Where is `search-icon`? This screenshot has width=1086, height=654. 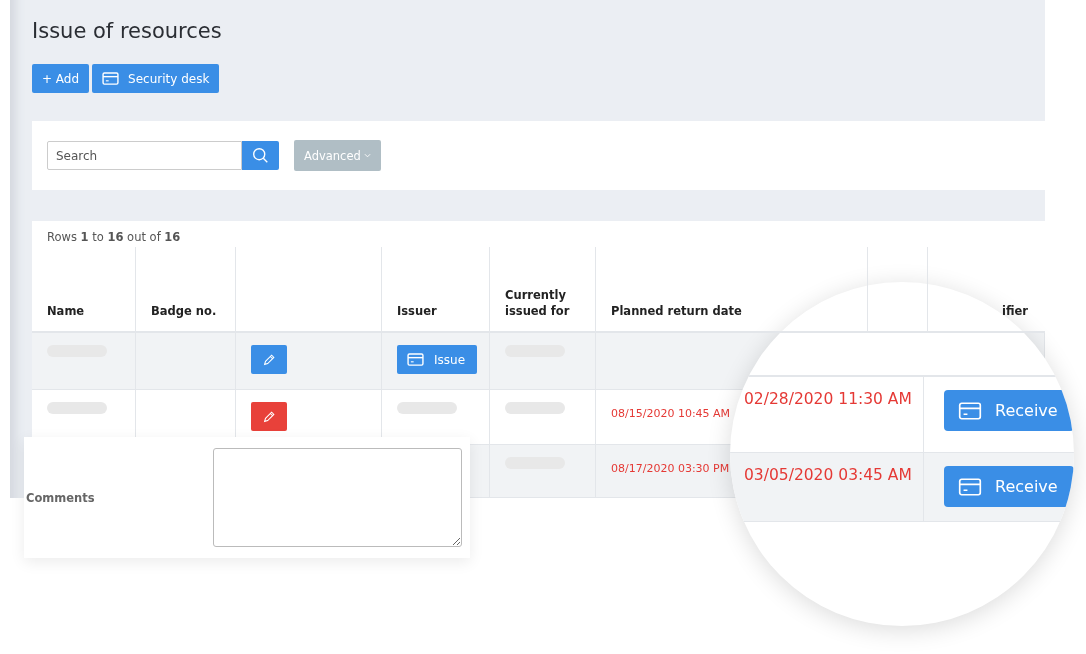 search-icon is located at coordinates (260, 155).